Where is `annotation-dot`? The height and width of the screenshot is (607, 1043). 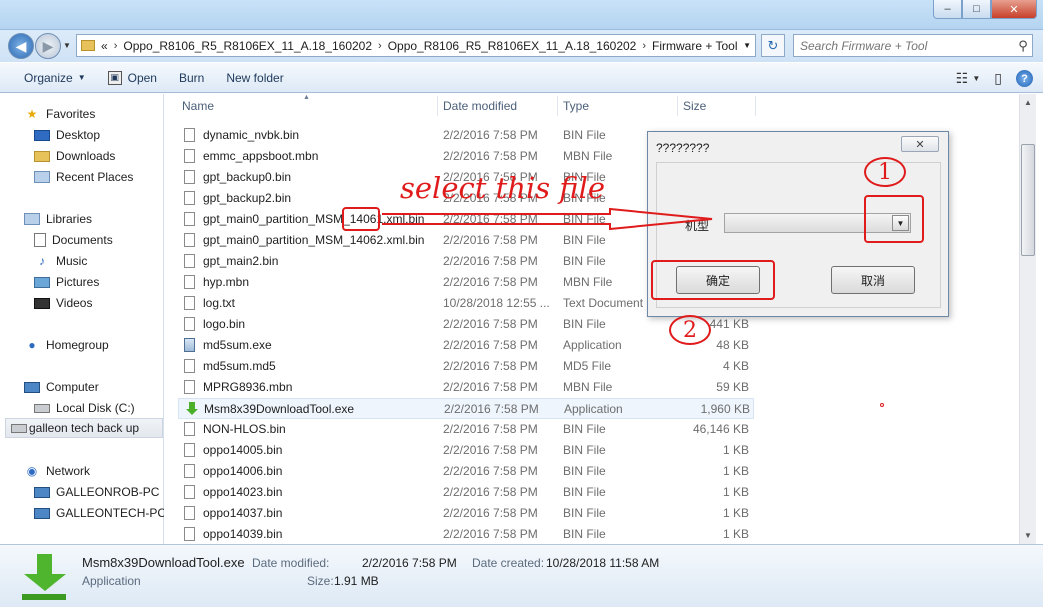 annotation-dot is located at coordinates (882, 405).